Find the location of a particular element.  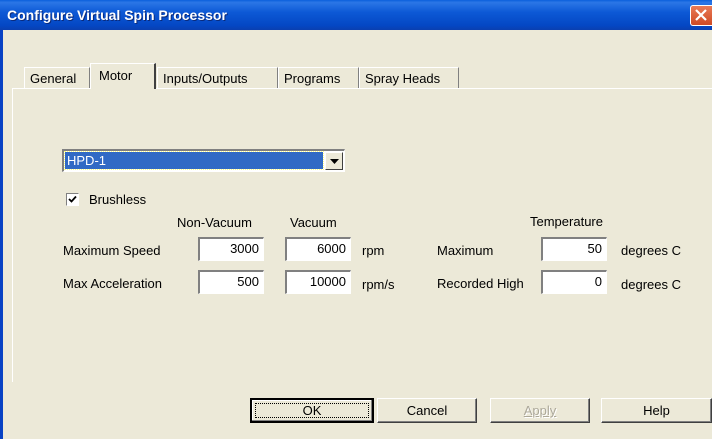

tab-label: General is located at coordinates (53, 78).